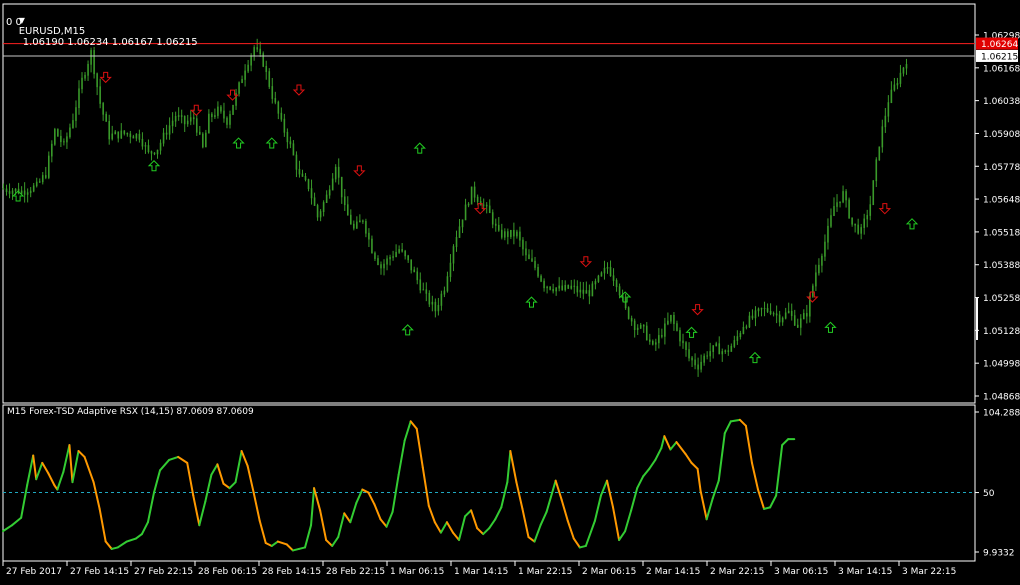 The image size is (1020, 585). I want to click on time-tick-label: 1 Mar 06:15, so click(417, 572).